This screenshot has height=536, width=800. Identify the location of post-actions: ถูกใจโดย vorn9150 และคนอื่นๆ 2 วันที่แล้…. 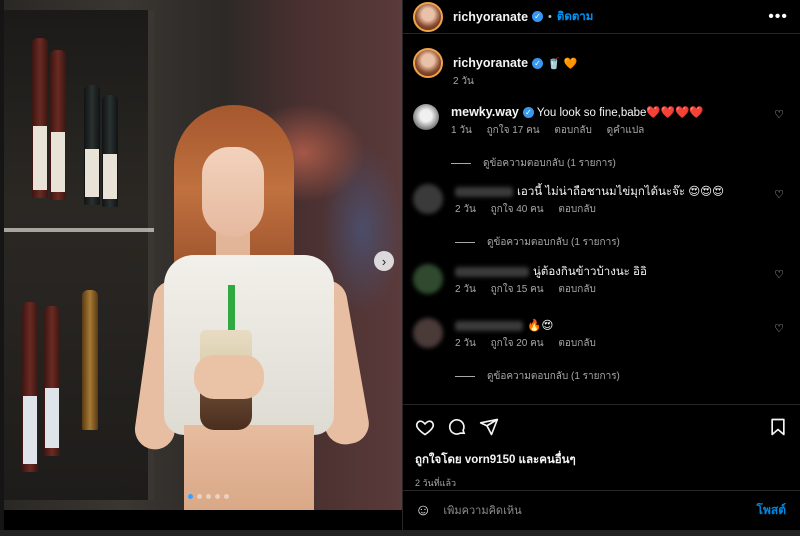
(601, 447).